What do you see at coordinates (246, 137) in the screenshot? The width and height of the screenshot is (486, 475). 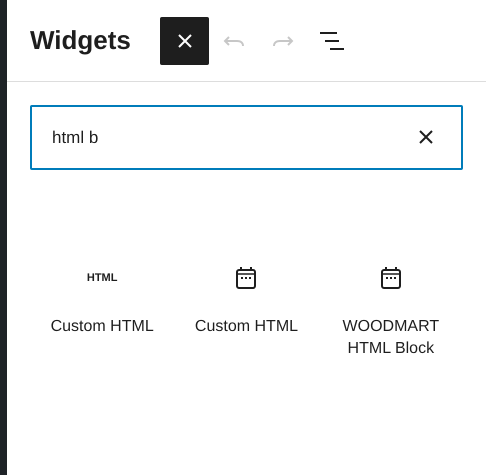 I see `search-field: html b` at bounding box center [246, 137].